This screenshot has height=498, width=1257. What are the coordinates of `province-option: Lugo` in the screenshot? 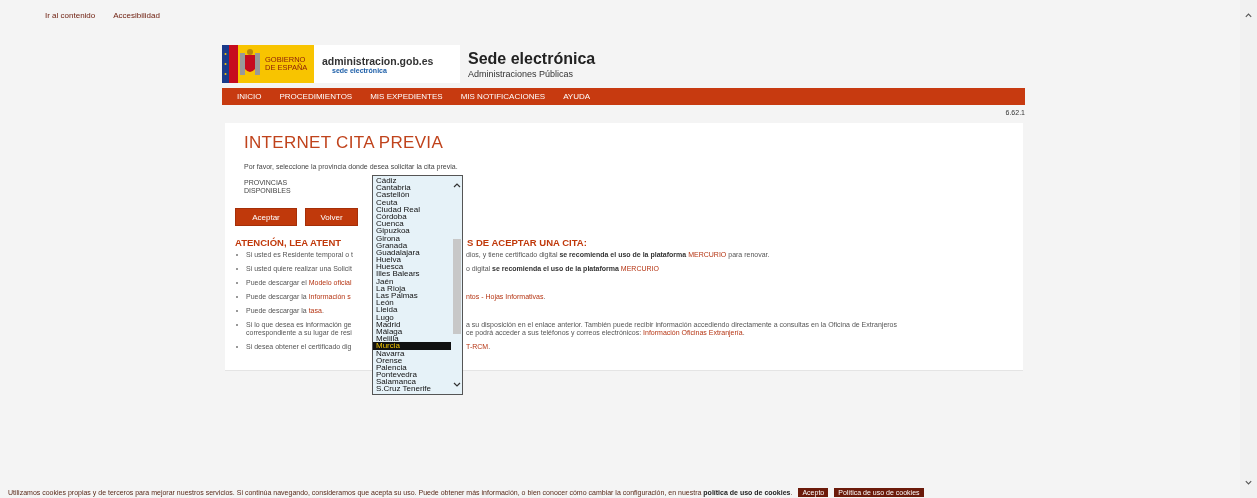 It's located at (412, 317).